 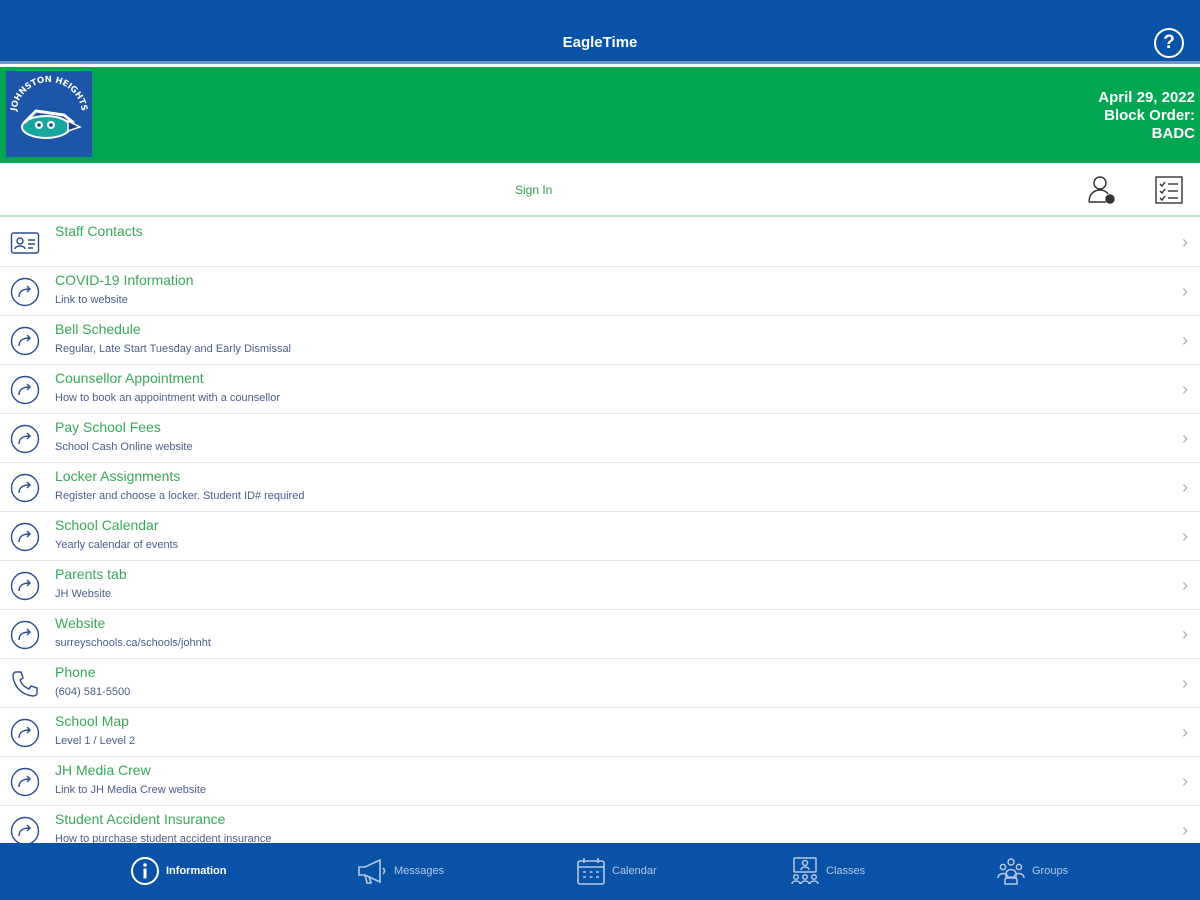 What do you see at coordinates (1011, 871) in the screenshot?
I see `groups-icon` at bounding box center [1011, 871].